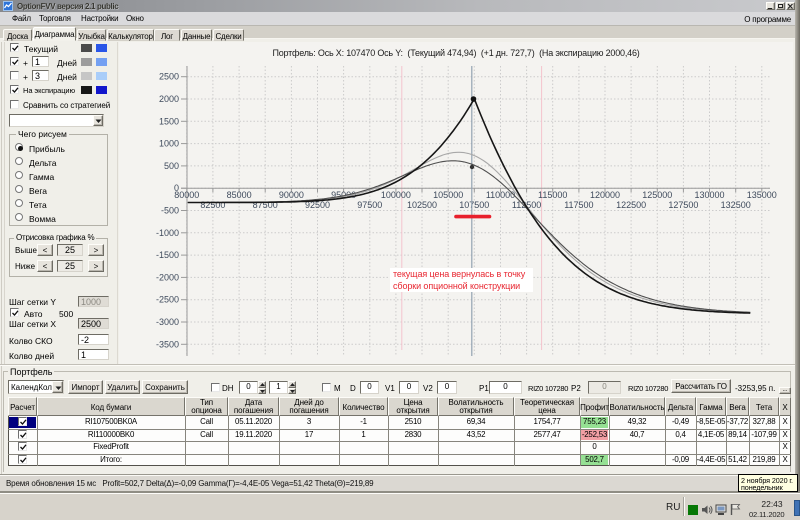 This screenshot has height=520, width=800. Describe the element at coordinates (167, 344) in the screenshot. I see `svg-text: -3500` at that location.